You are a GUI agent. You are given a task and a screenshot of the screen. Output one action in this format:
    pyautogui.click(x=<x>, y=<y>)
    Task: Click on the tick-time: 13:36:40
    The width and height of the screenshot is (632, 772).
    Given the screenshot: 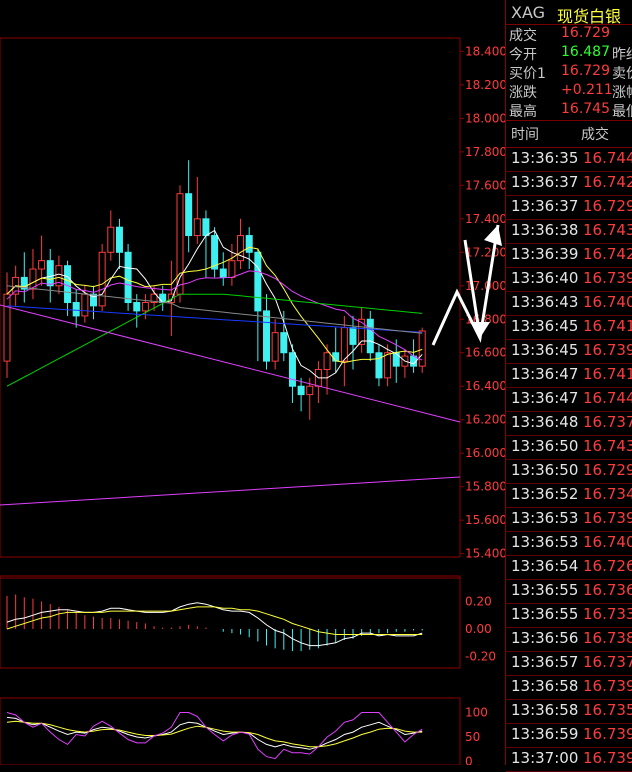 What is the action you would take?
    pyautogui.click(x=545, y=278)
    